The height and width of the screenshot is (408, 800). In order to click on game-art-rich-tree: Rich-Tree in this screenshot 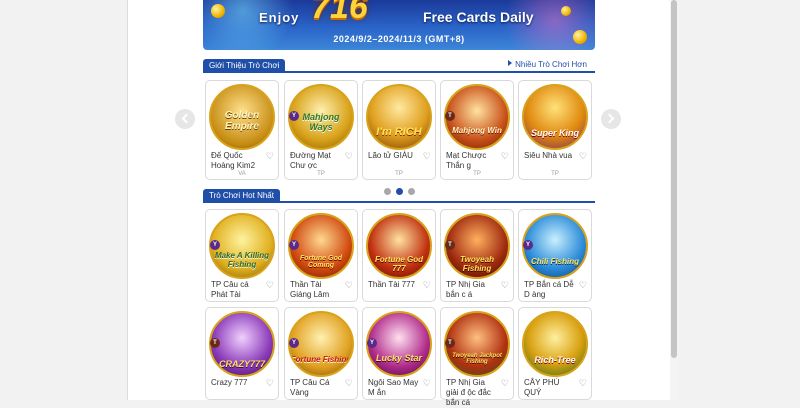, I will do `click(555, 344)`.